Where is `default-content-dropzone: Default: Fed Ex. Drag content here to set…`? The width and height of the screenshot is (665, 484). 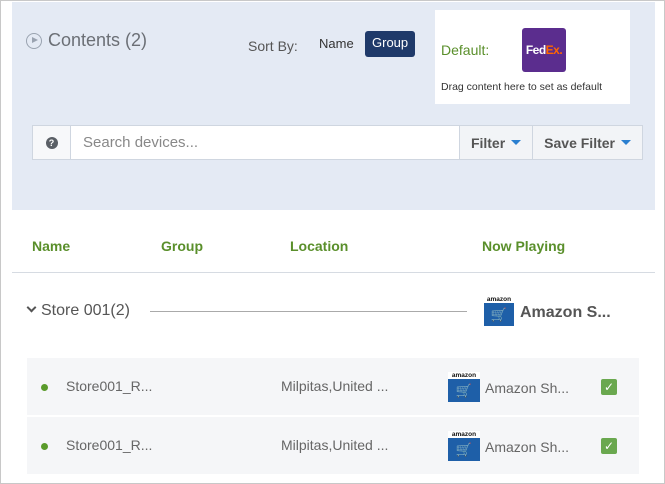 default-content-dropzone: Default: Fed Ex. Drag content here to set… is located at coordinates (532, 57).